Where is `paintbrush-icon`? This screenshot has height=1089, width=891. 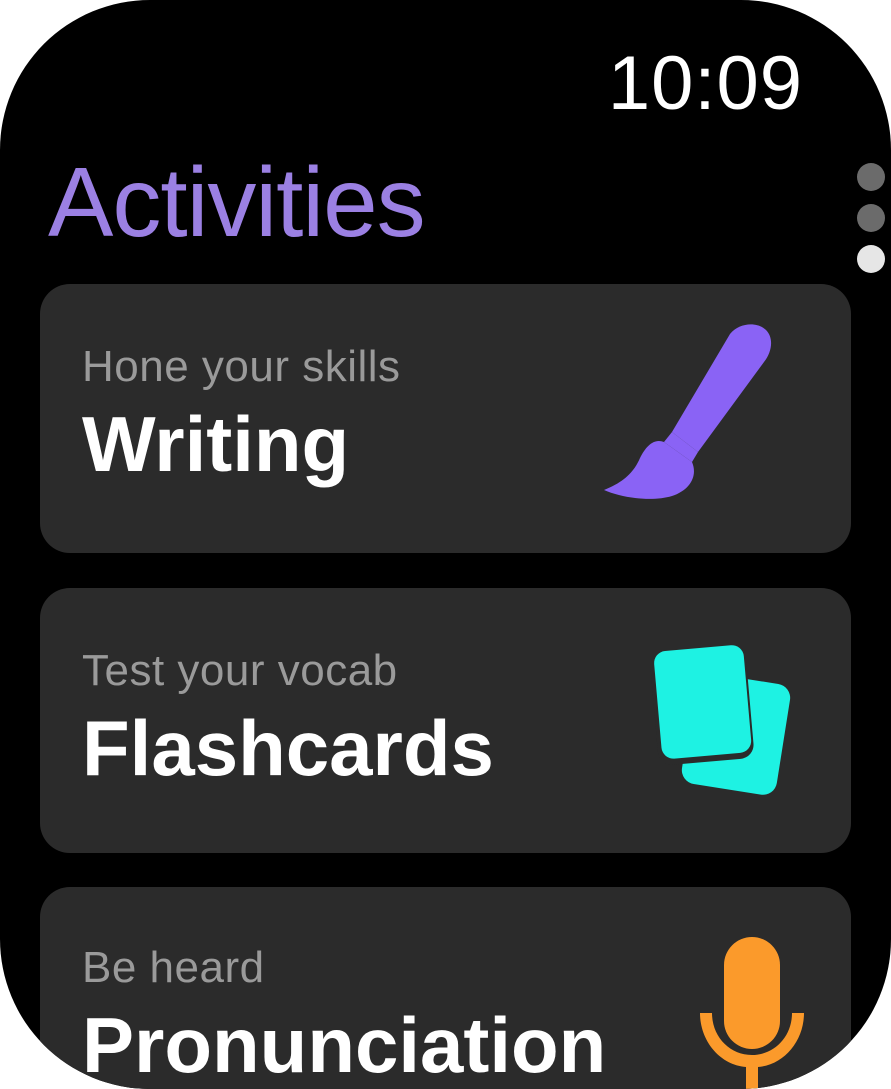 paintbrush-icon is located at coordinates (700, 409).